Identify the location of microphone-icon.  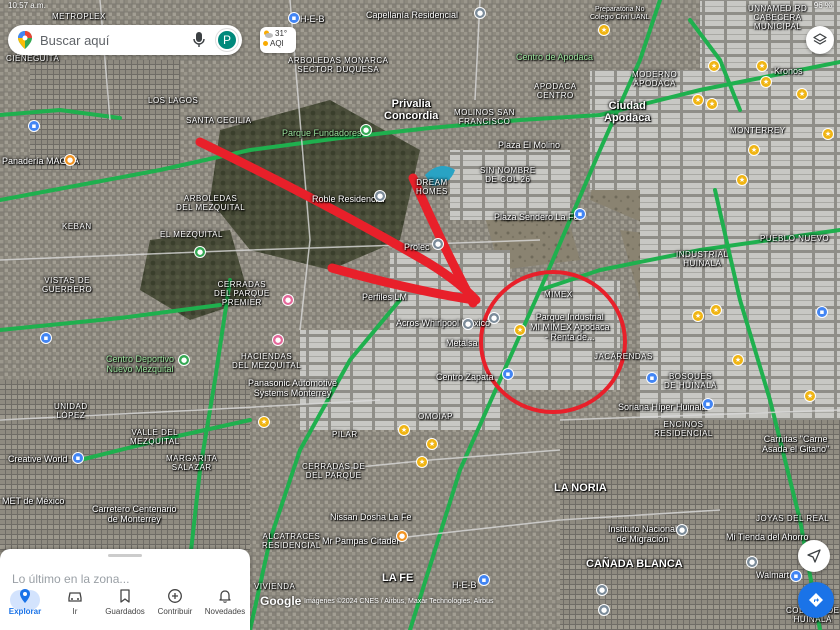
(199, 40).